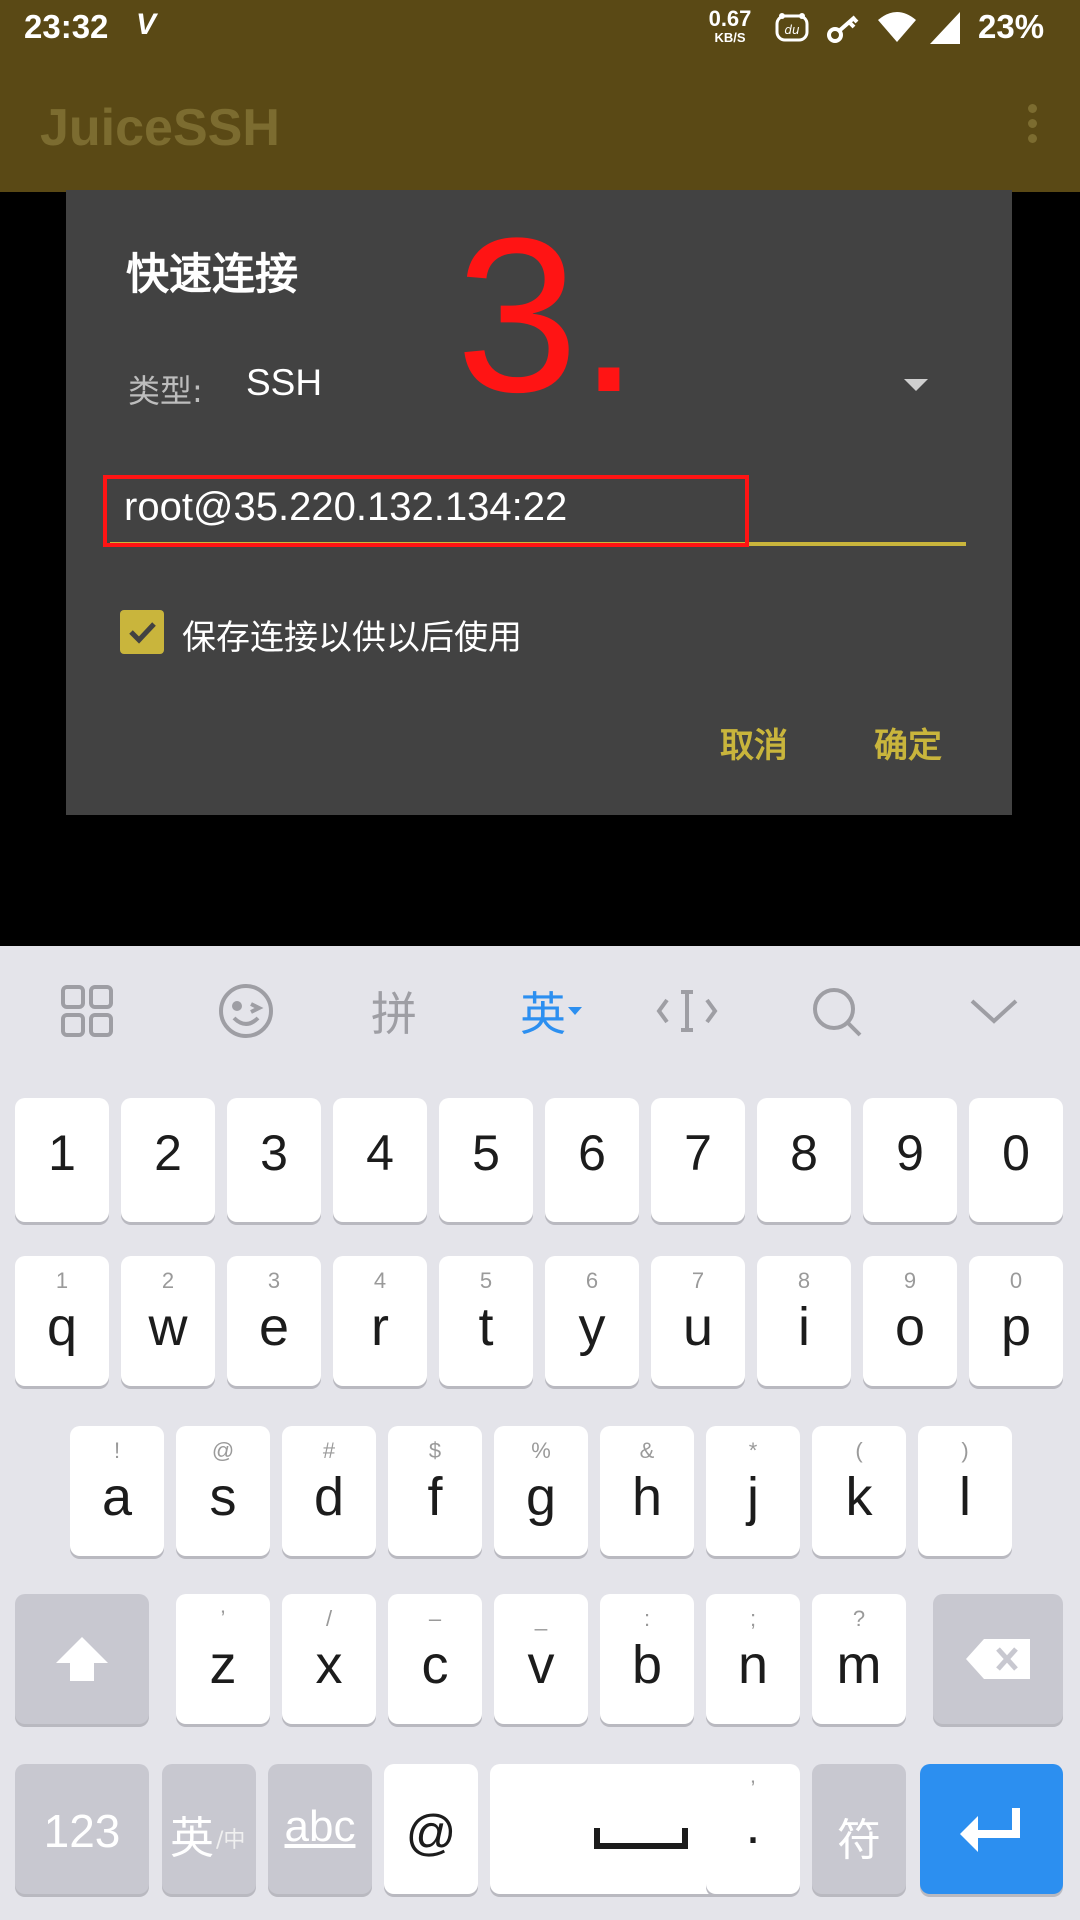  What do you see at coordinates (844, 30) in the screenshot?
I see `key-icon` at bounding box center [844, 30].